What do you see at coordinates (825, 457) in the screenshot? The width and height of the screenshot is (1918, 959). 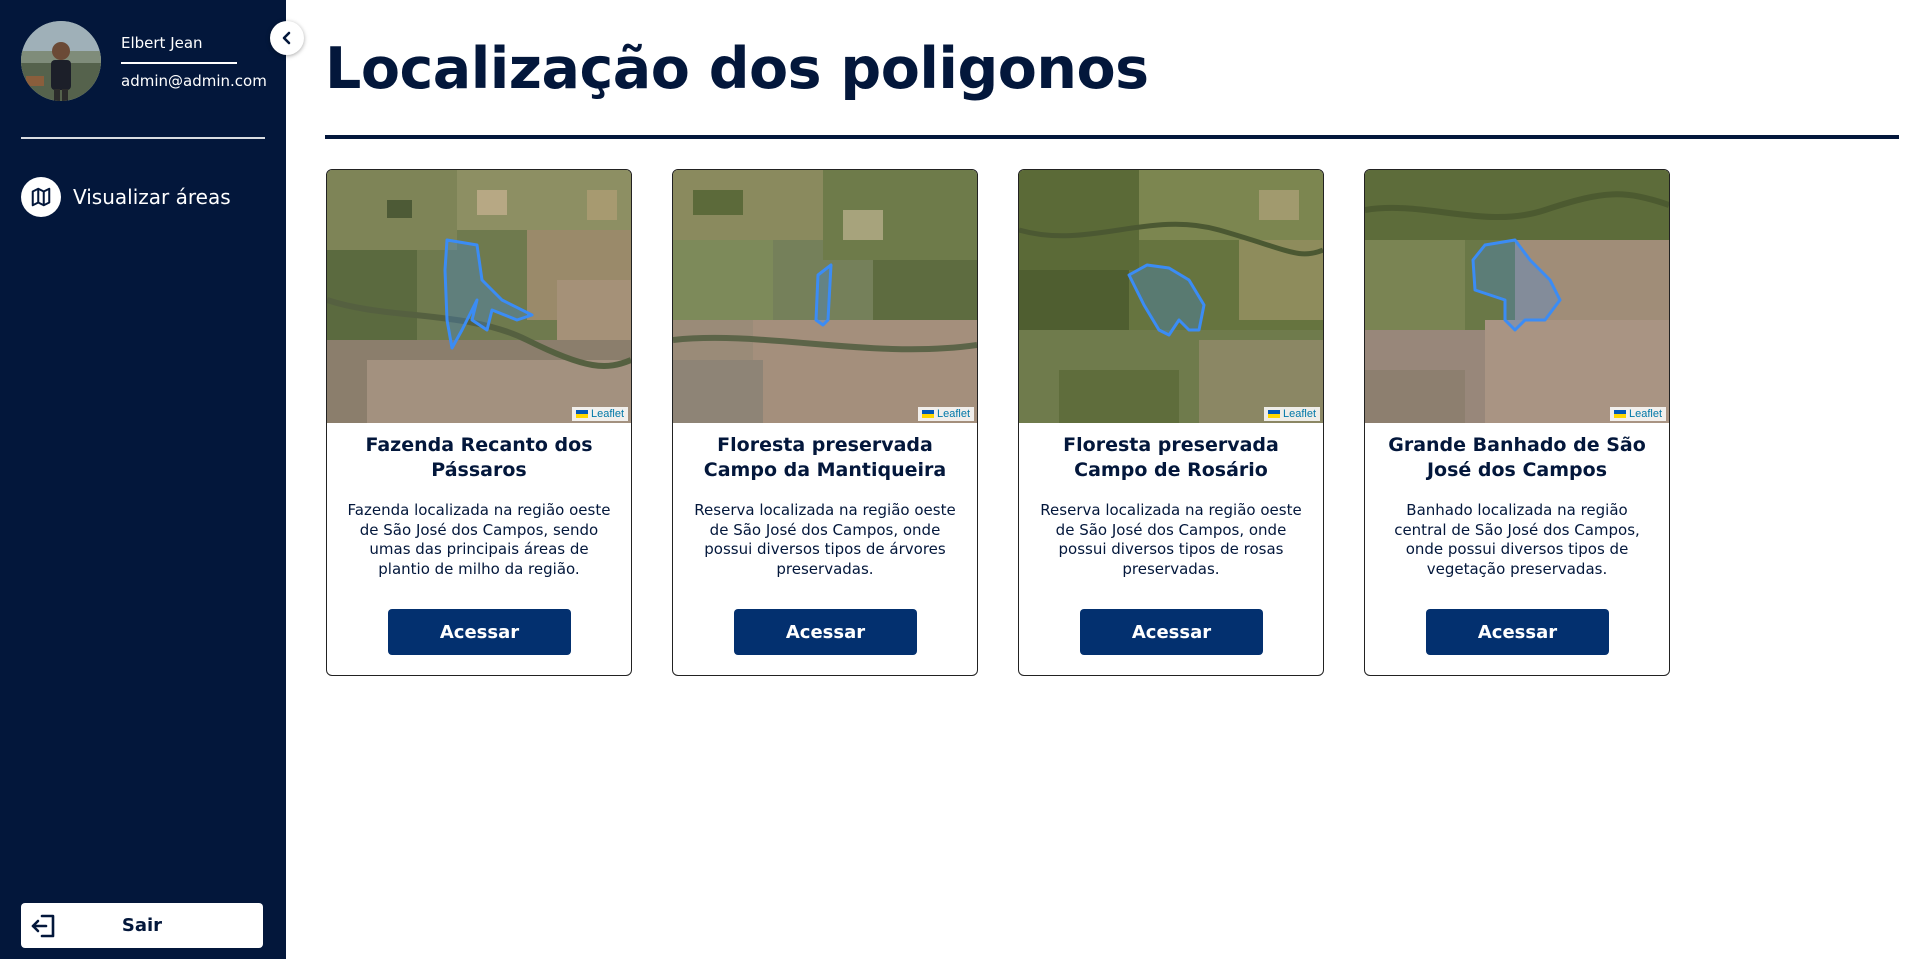 I see `card-title: Floresta preservada Campo da Mantiqueira` at bounding box center [825, 457].